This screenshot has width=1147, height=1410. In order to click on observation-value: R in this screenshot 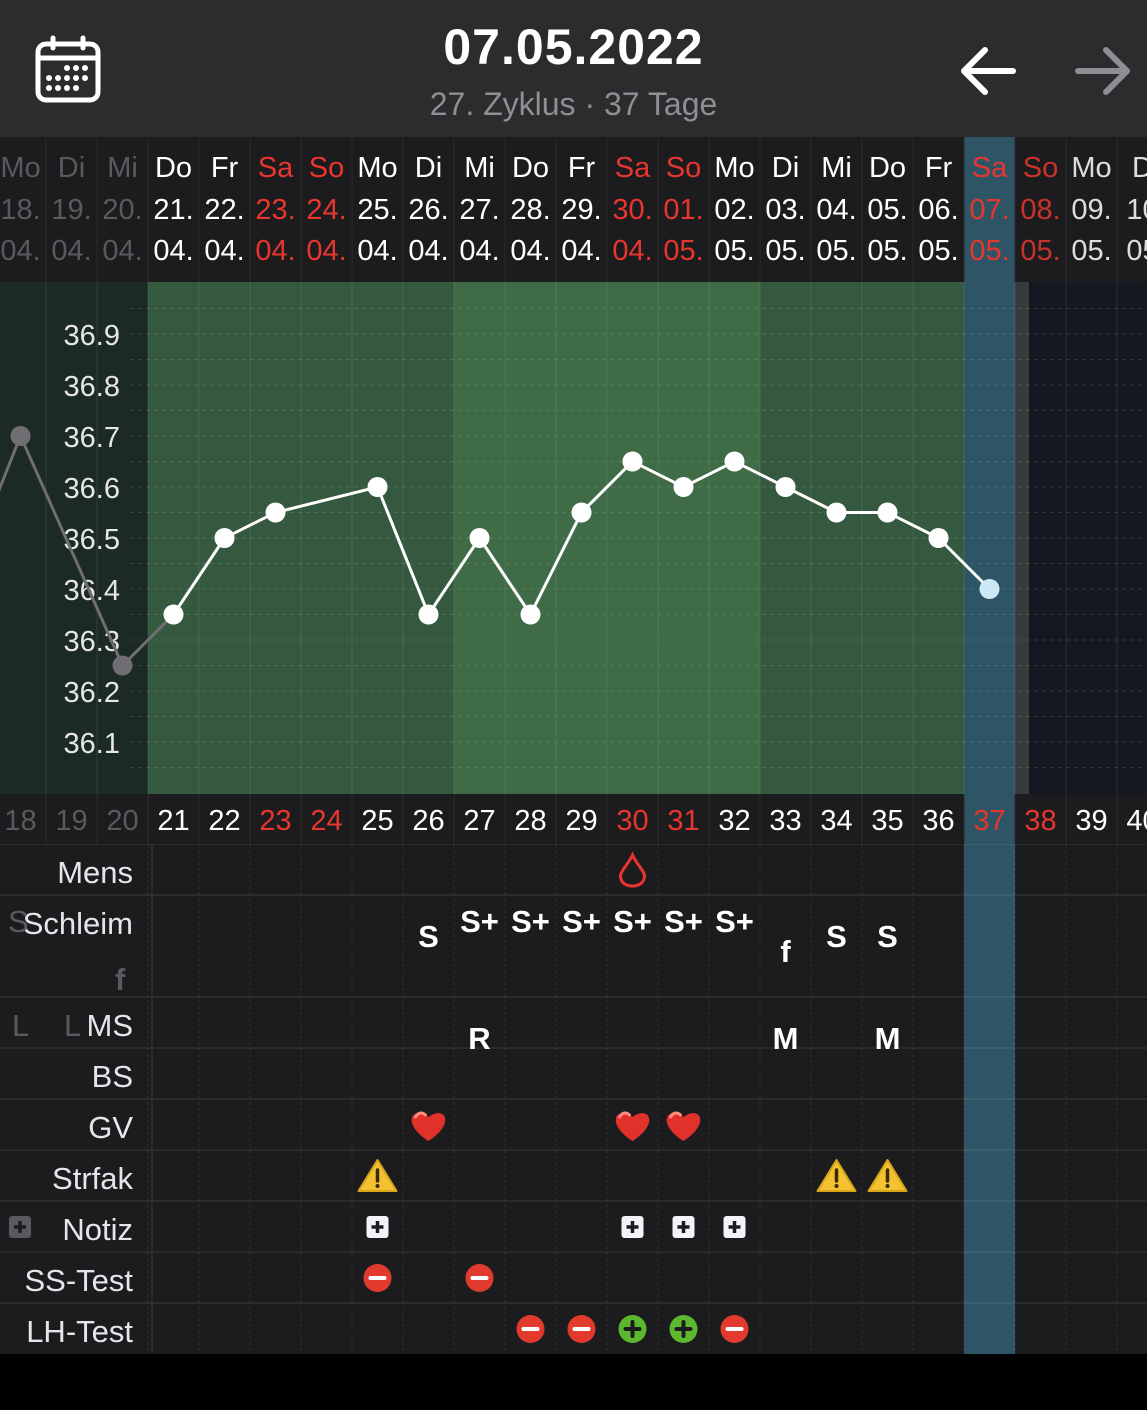, I will do `click(479, 1038)`.